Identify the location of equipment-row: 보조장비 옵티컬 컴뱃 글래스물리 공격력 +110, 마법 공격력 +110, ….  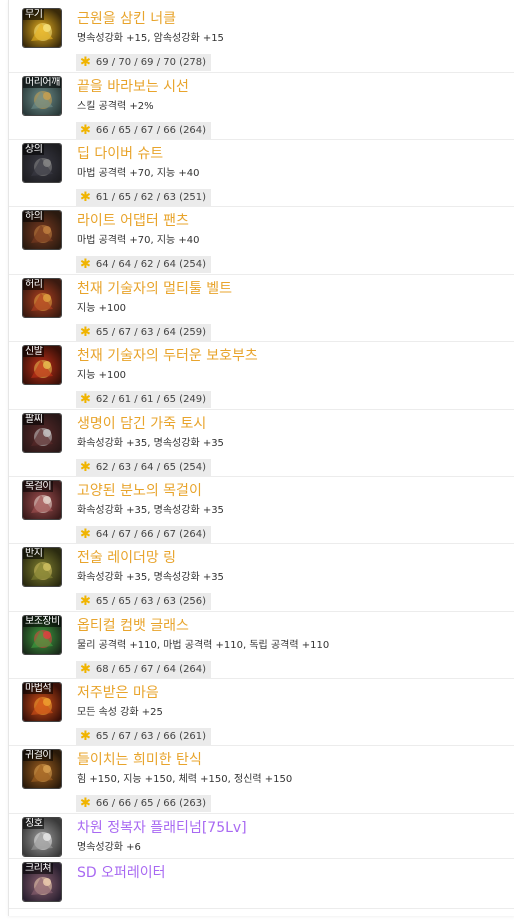
(261, 645).